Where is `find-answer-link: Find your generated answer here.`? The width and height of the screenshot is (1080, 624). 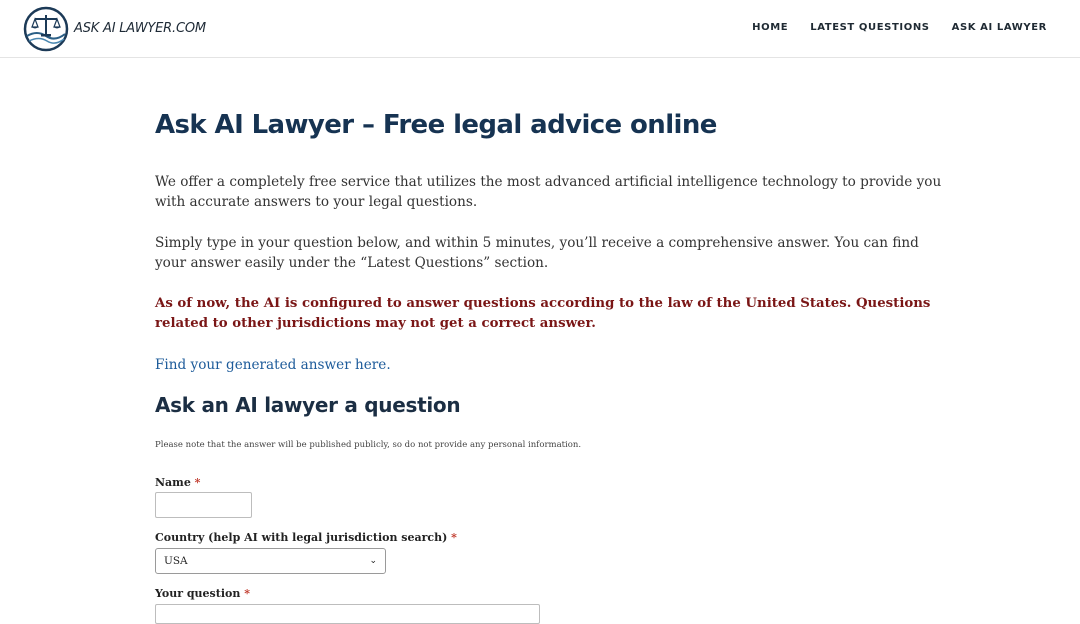 find-answer-link: Find your generated answer here. is located at coordinates (273, 365).